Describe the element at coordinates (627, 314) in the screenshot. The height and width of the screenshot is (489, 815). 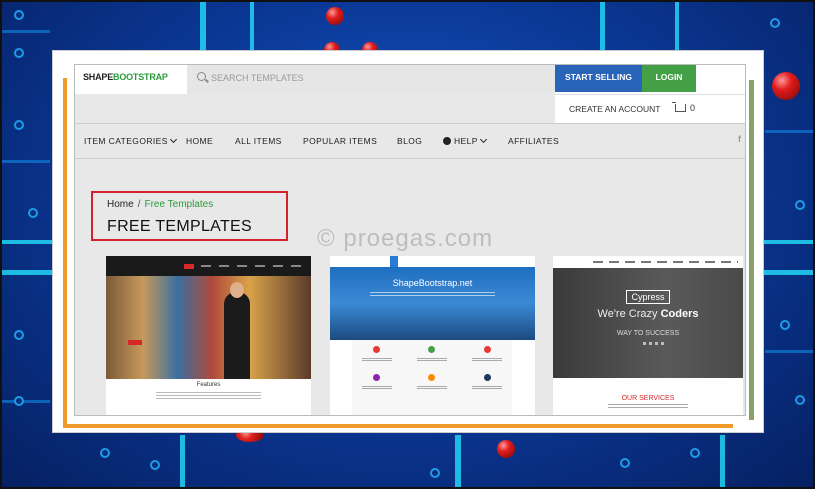
I see `thumb-3-tag-prefix: We're Crazy` at that location.